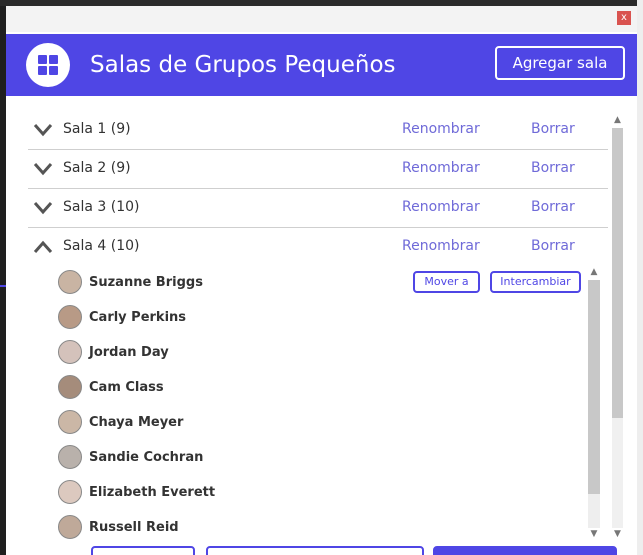  Describe the element at coordinates (624, 18) in the screenshot. I see `close-button: x` at that location.